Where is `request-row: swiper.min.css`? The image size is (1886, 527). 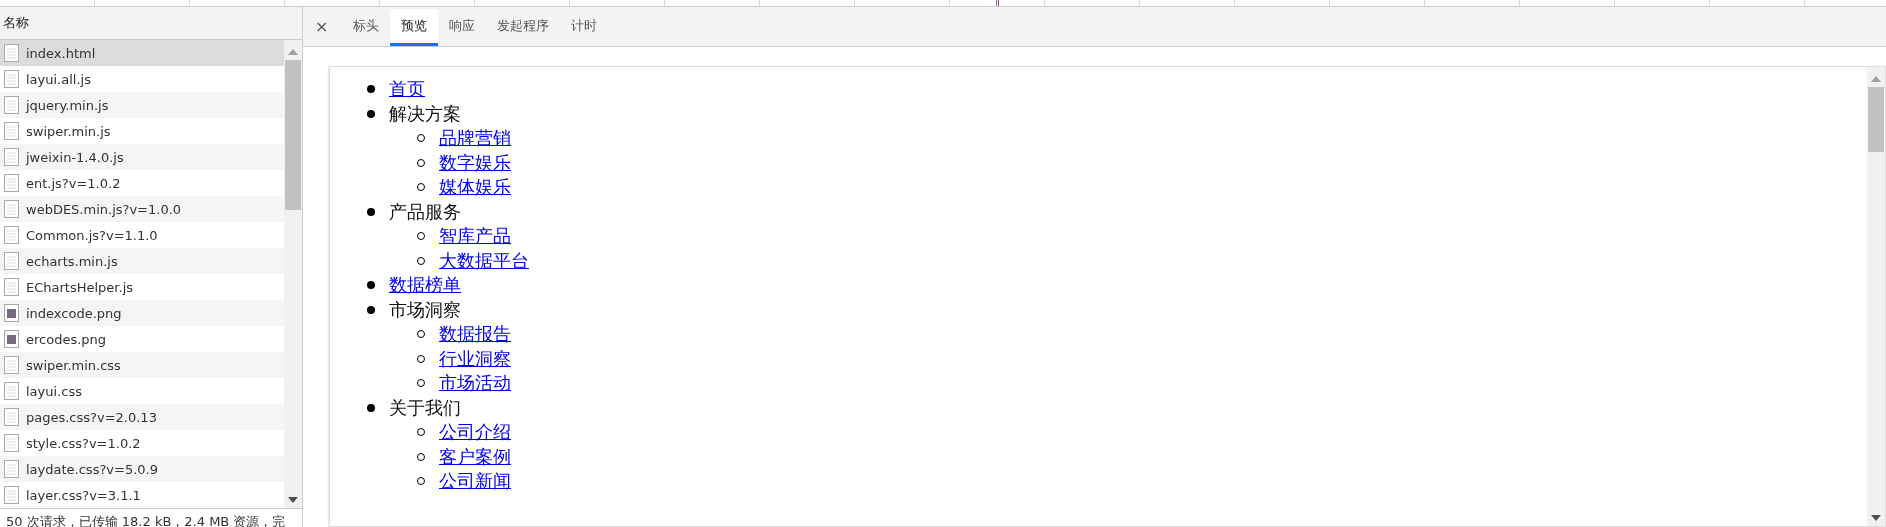 request-row: swiper.min.css is located at coordinates (142, 365).